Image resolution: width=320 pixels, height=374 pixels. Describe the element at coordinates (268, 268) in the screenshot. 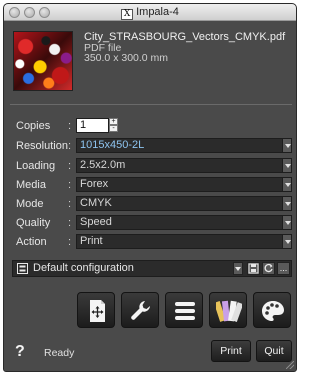

I see `refresh-icon` at that location.